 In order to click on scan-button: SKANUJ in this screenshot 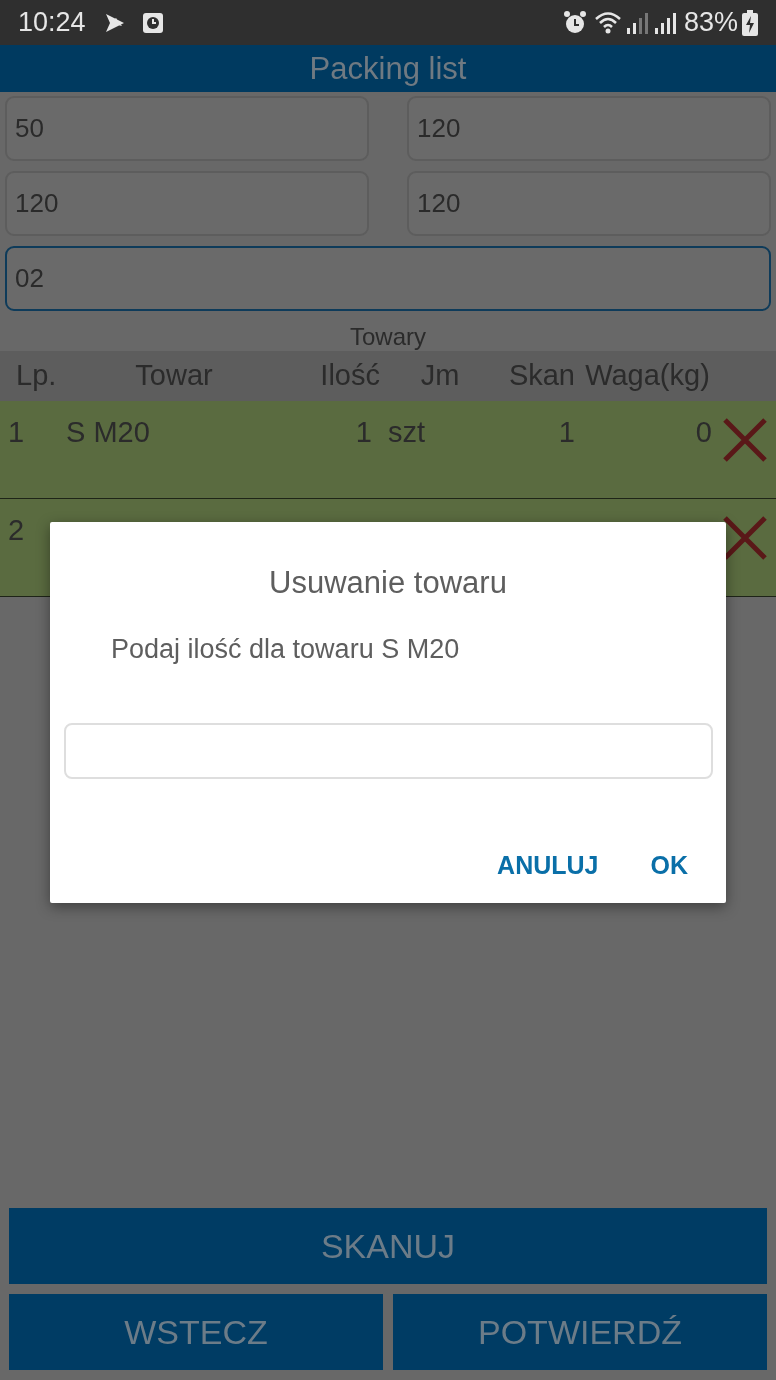, I will do `click(388, 1246)`.